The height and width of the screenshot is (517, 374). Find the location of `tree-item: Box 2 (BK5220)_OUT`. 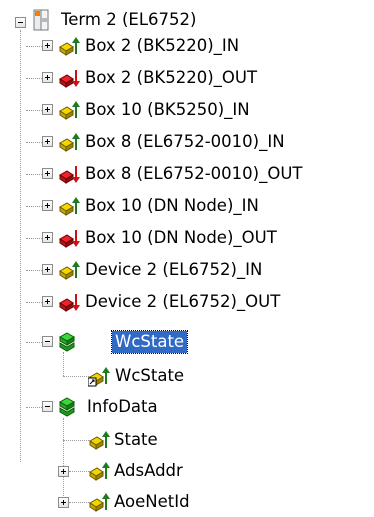

tree-item: Box 2 (BK5220)_OUT is located at coordinates (187, 80).